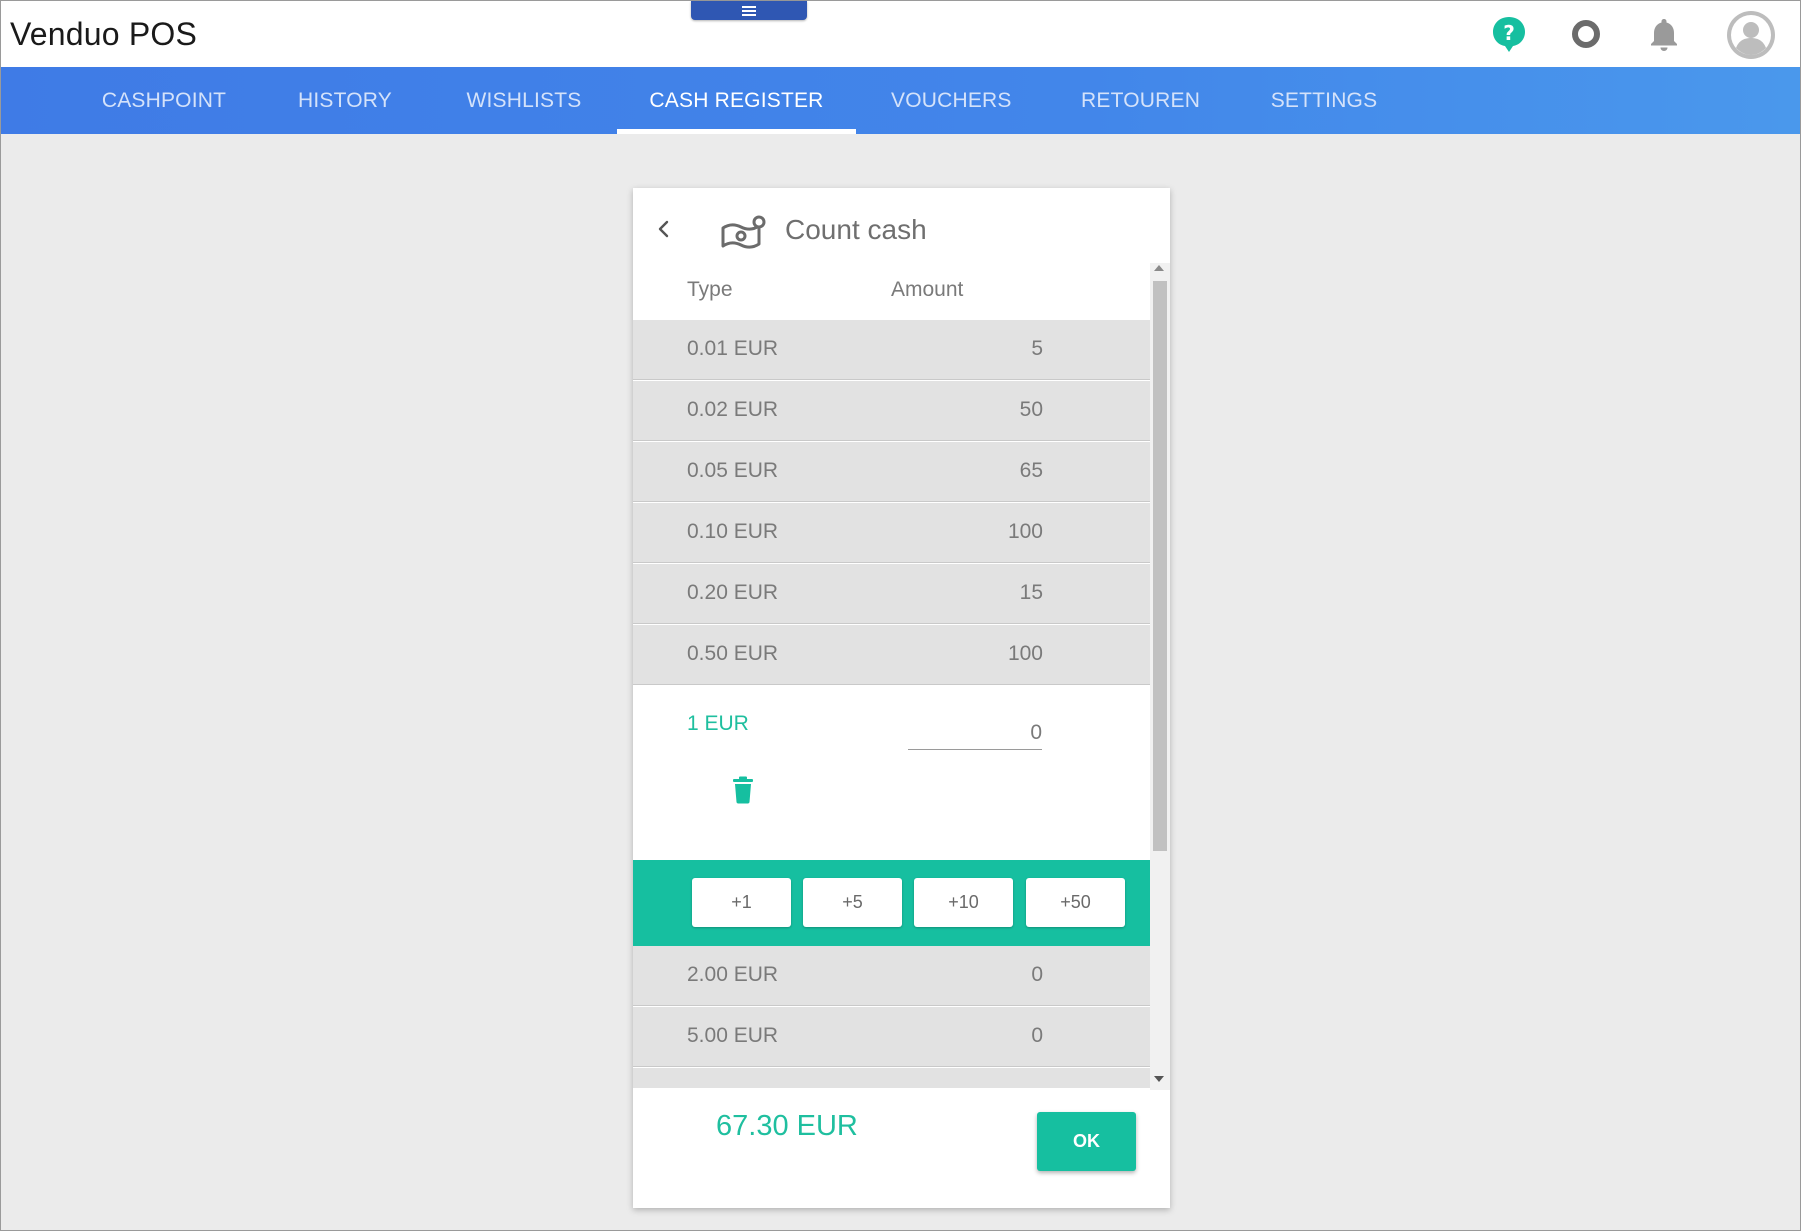  What do you see at coordinates (891, 655) in the screenshot?
I see `table-row: 0.50 EUR 100` at bounding box center [891, 655].